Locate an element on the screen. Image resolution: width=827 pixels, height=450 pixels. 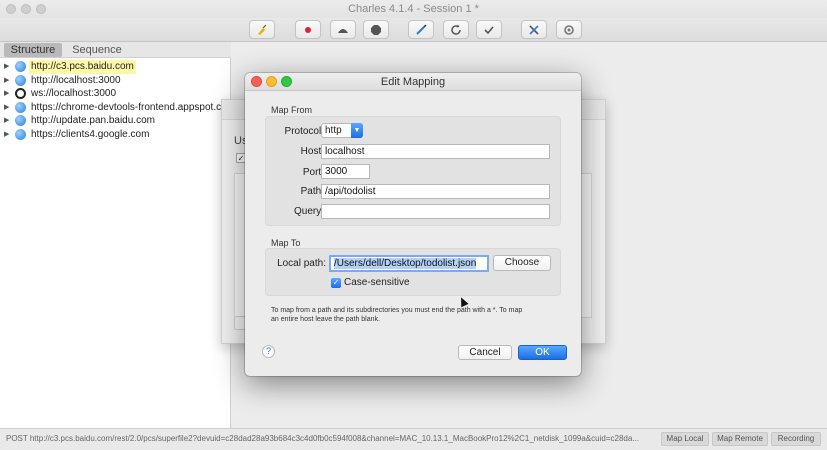
path-label: Path: is located at coordinates (312, 191).